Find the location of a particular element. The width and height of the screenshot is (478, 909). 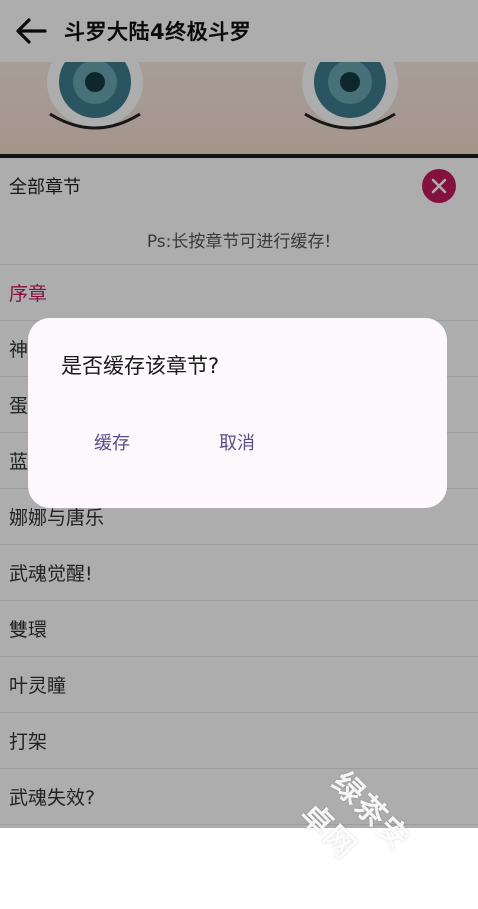

dialog-message: 是否缓存该章节? is located at coordinates (140, 366).